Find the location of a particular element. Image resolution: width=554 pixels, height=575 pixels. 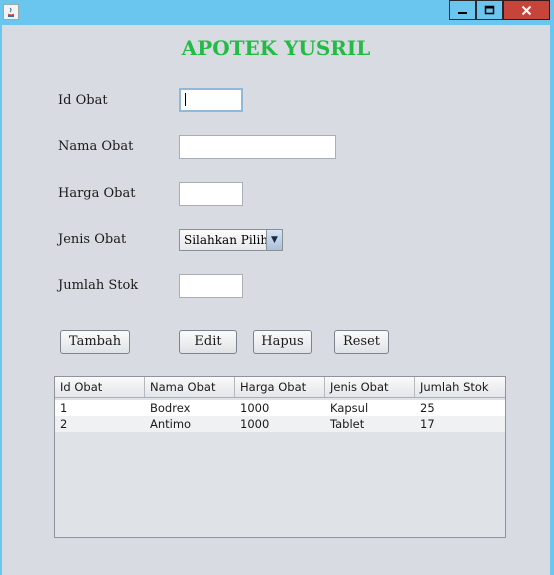

hapus-button: Hapus is located at coordinates (282, 342).